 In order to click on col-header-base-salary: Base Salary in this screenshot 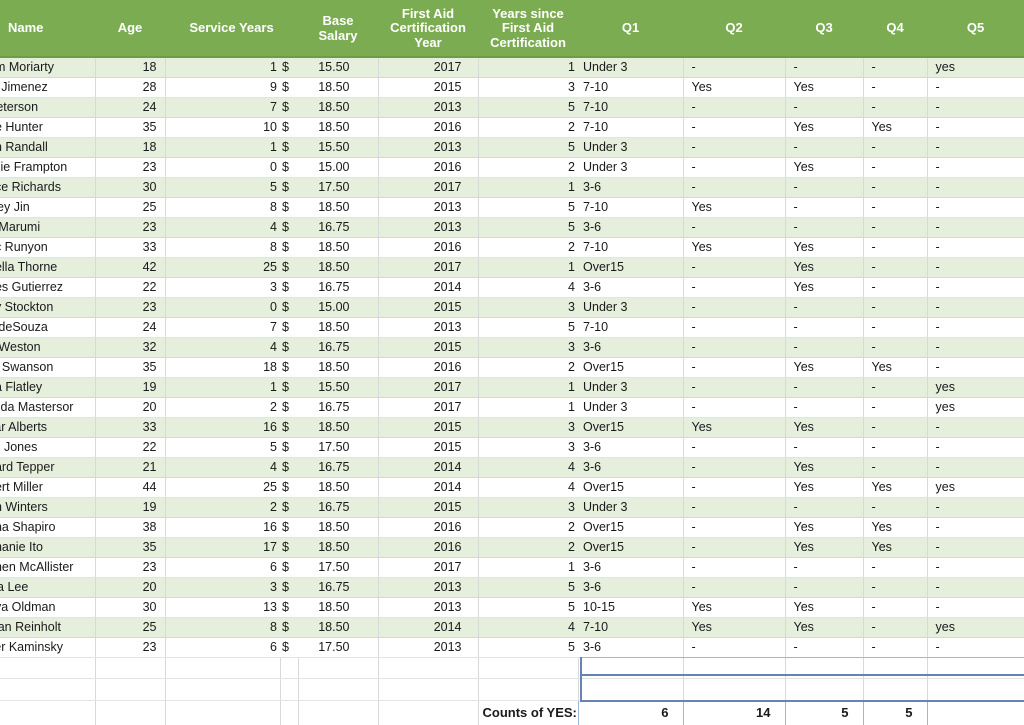, I will do `click(338, 28)`.